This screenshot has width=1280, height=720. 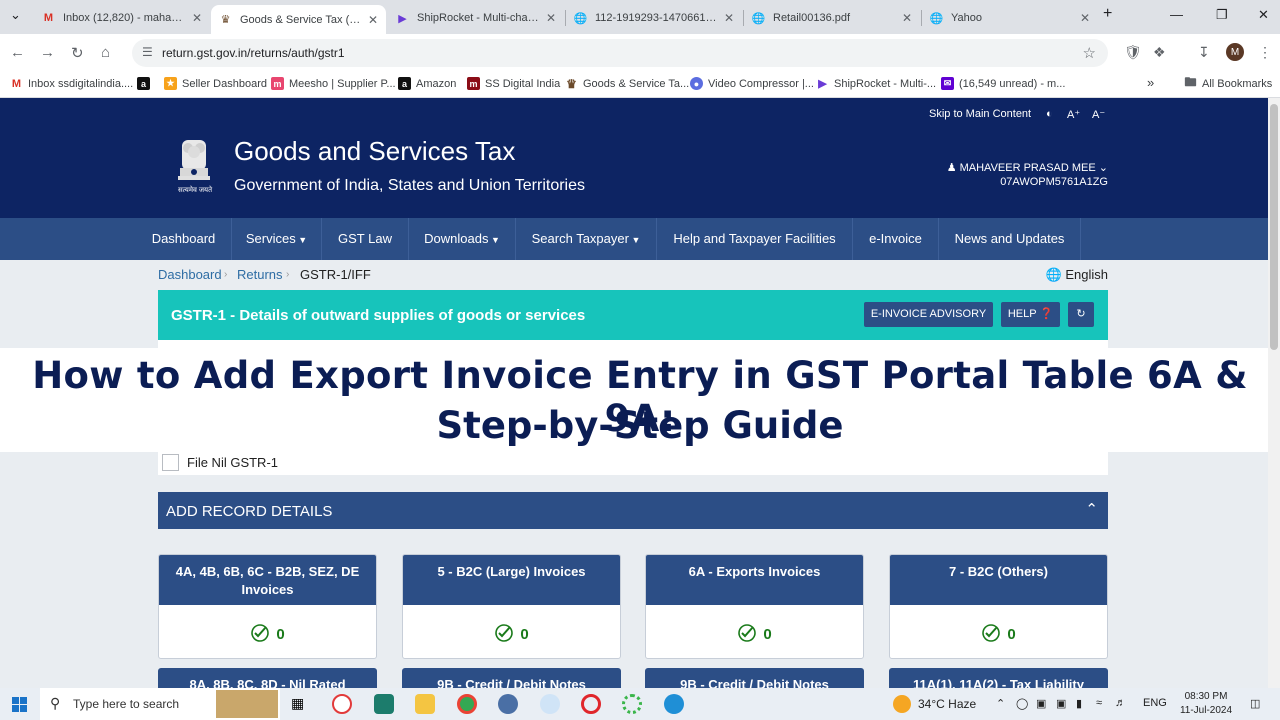 I want to click on more-bookmarks-icon: », so click(x=1150, y=82).